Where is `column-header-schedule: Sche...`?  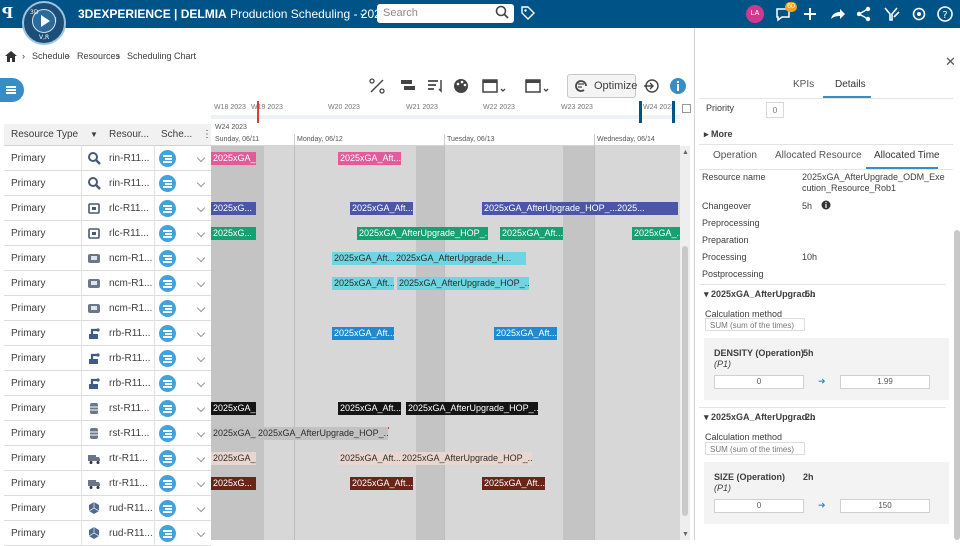
column-header-schedule: Sche... is located at coordinates (176, 134).